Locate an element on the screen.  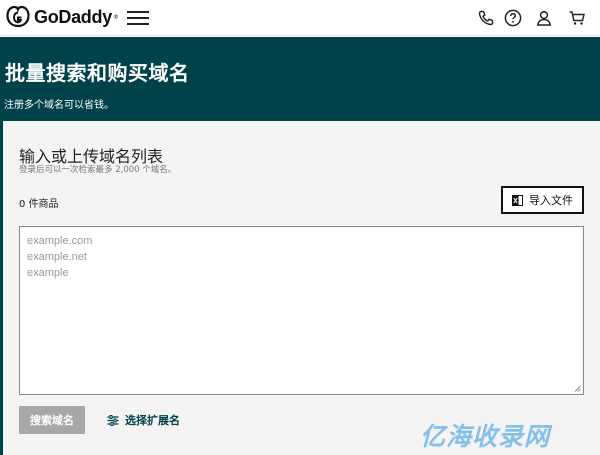
placeholder-line: example.net is located at coordinates (57, 257).